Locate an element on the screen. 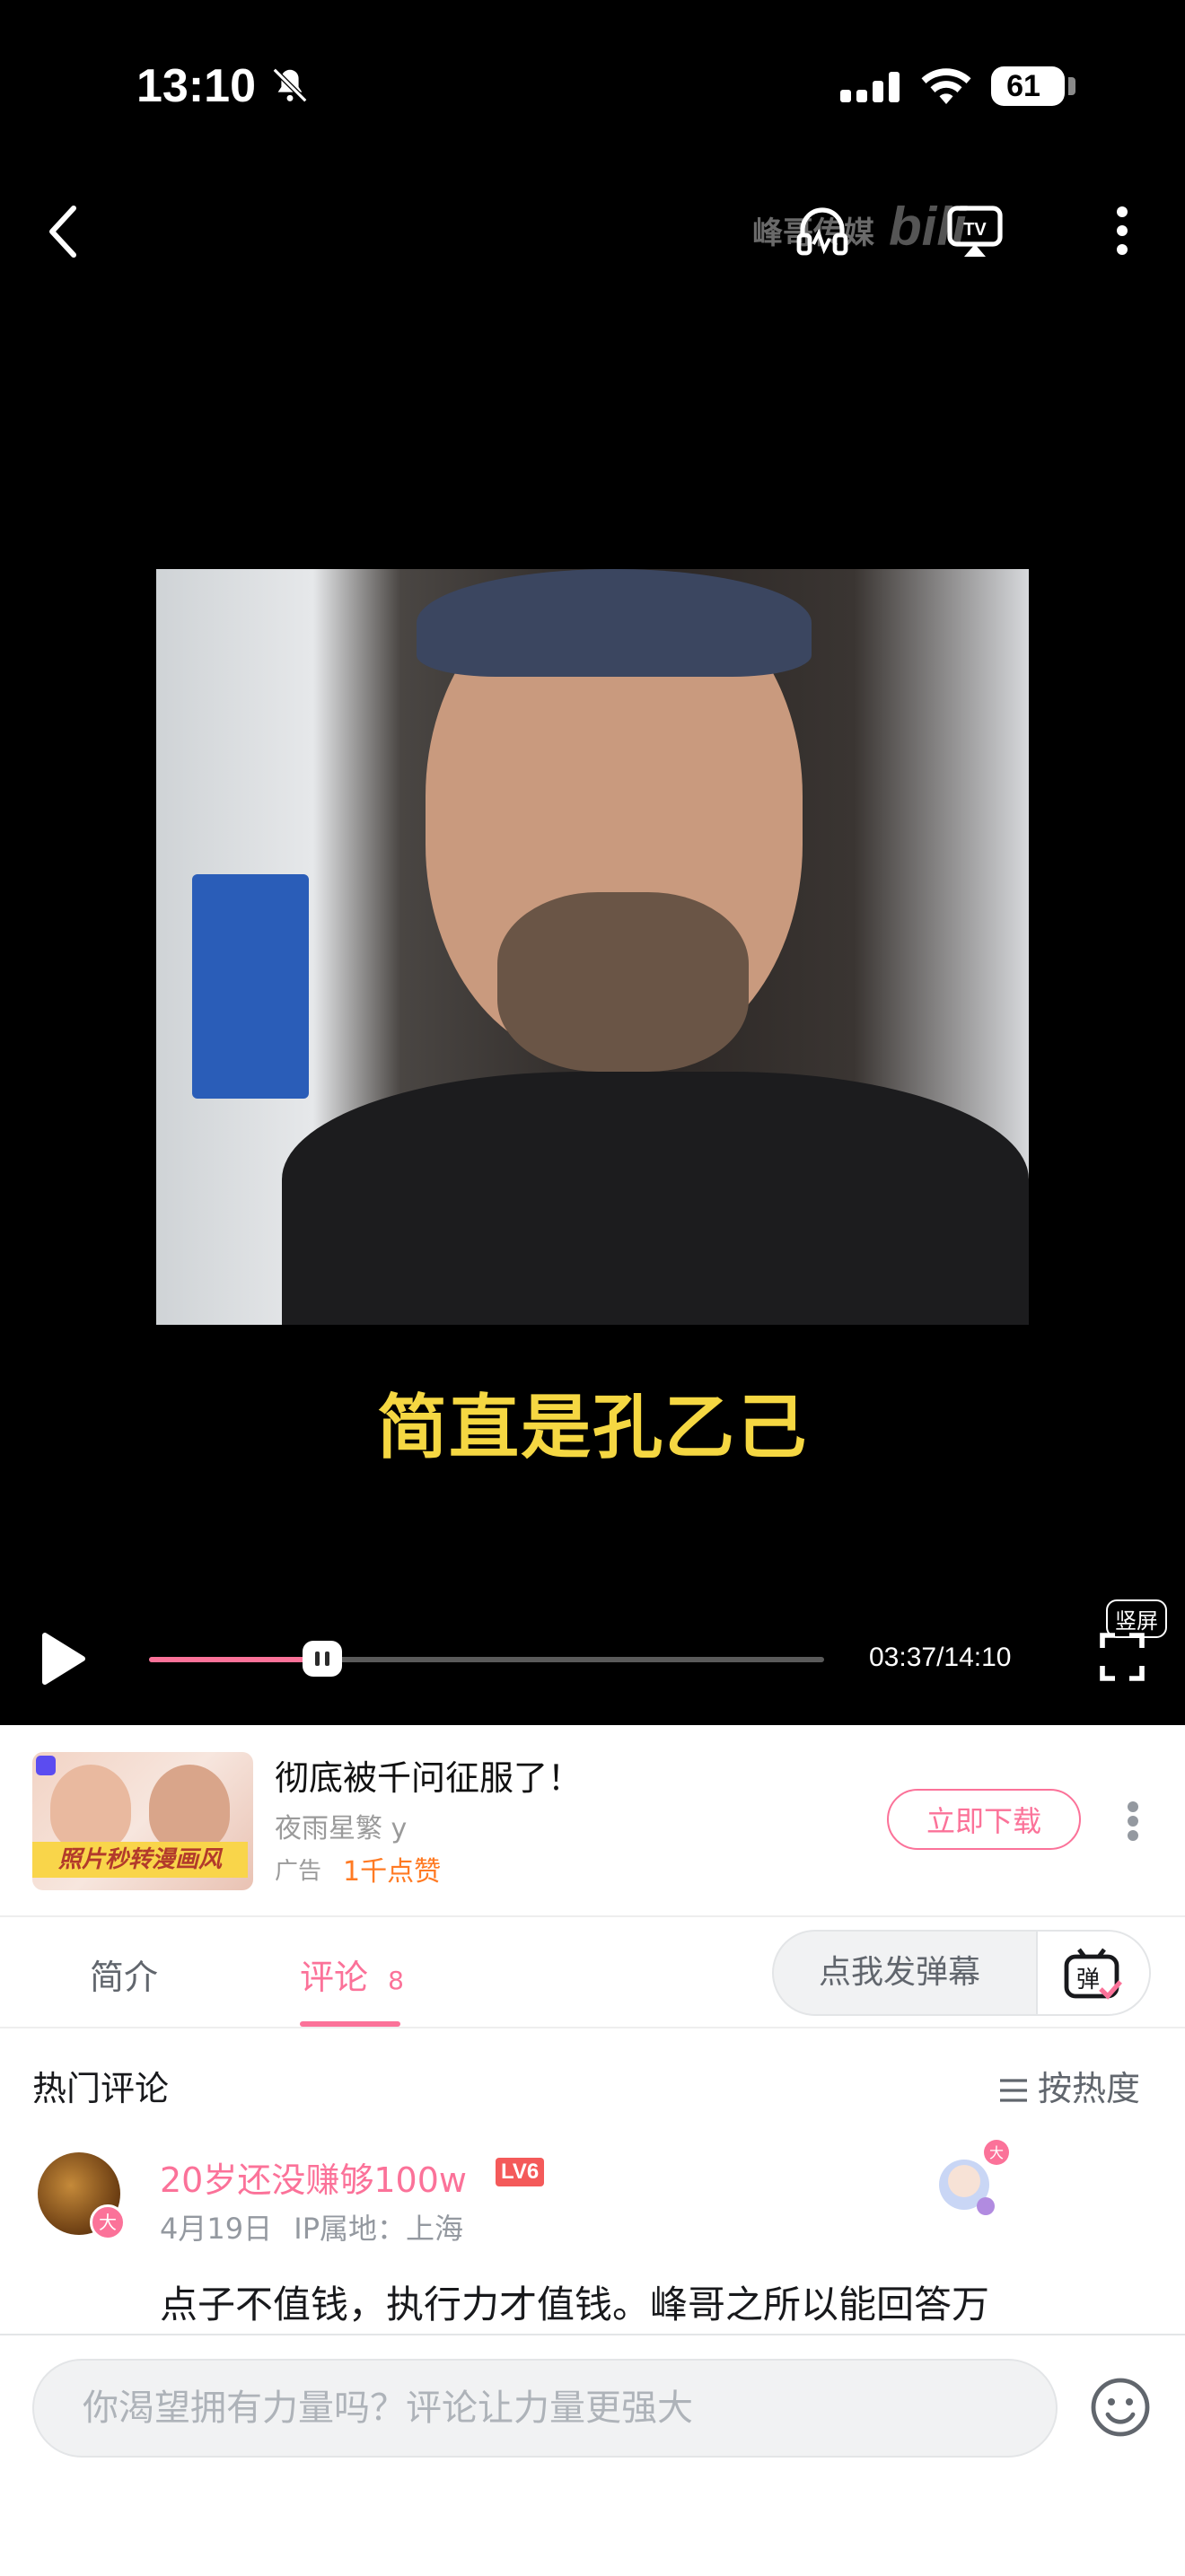 Image resolution: width=1185 pixels, height=2576 pixels. person-hat is located at coordinates (614, 623).